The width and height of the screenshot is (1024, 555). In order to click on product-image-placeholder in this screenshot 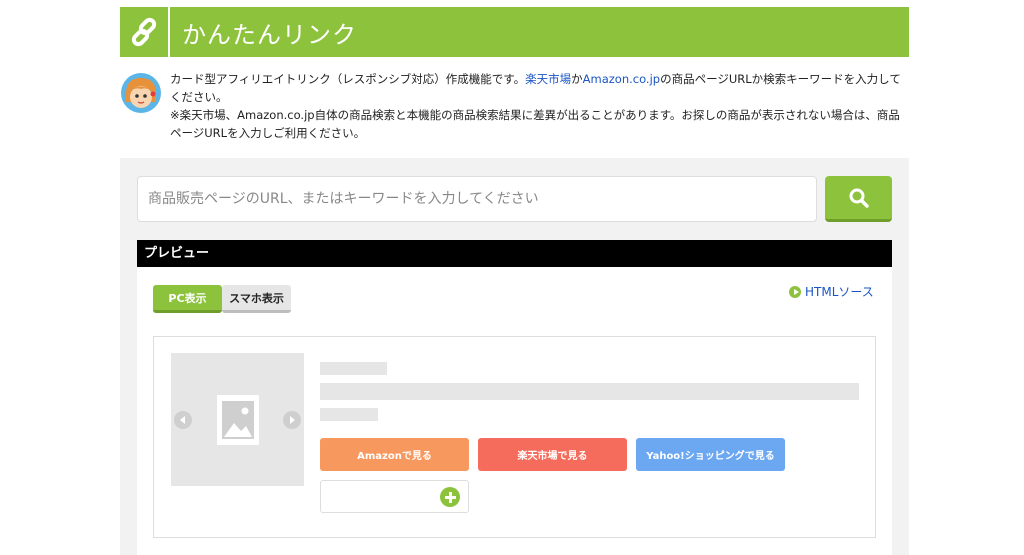, I will do `click(237, 419)`.